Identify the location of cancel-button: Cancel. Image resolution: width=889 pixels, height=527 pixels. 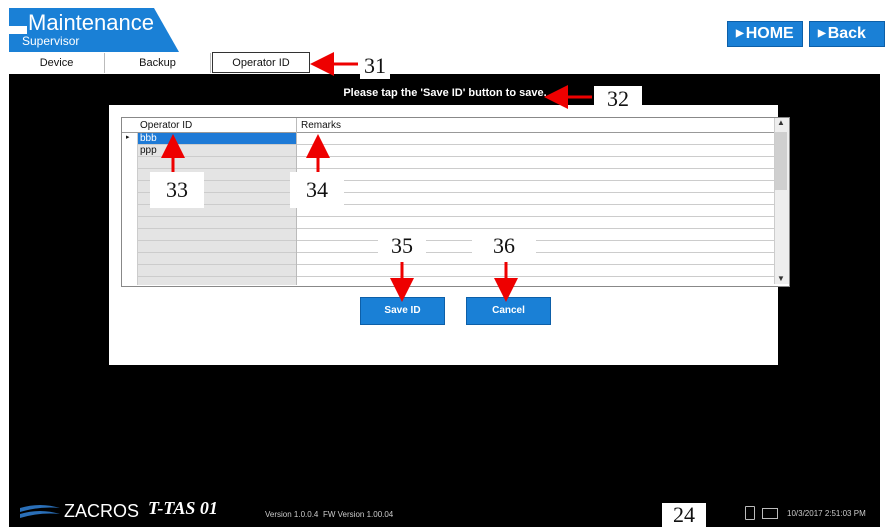
(508, 311).